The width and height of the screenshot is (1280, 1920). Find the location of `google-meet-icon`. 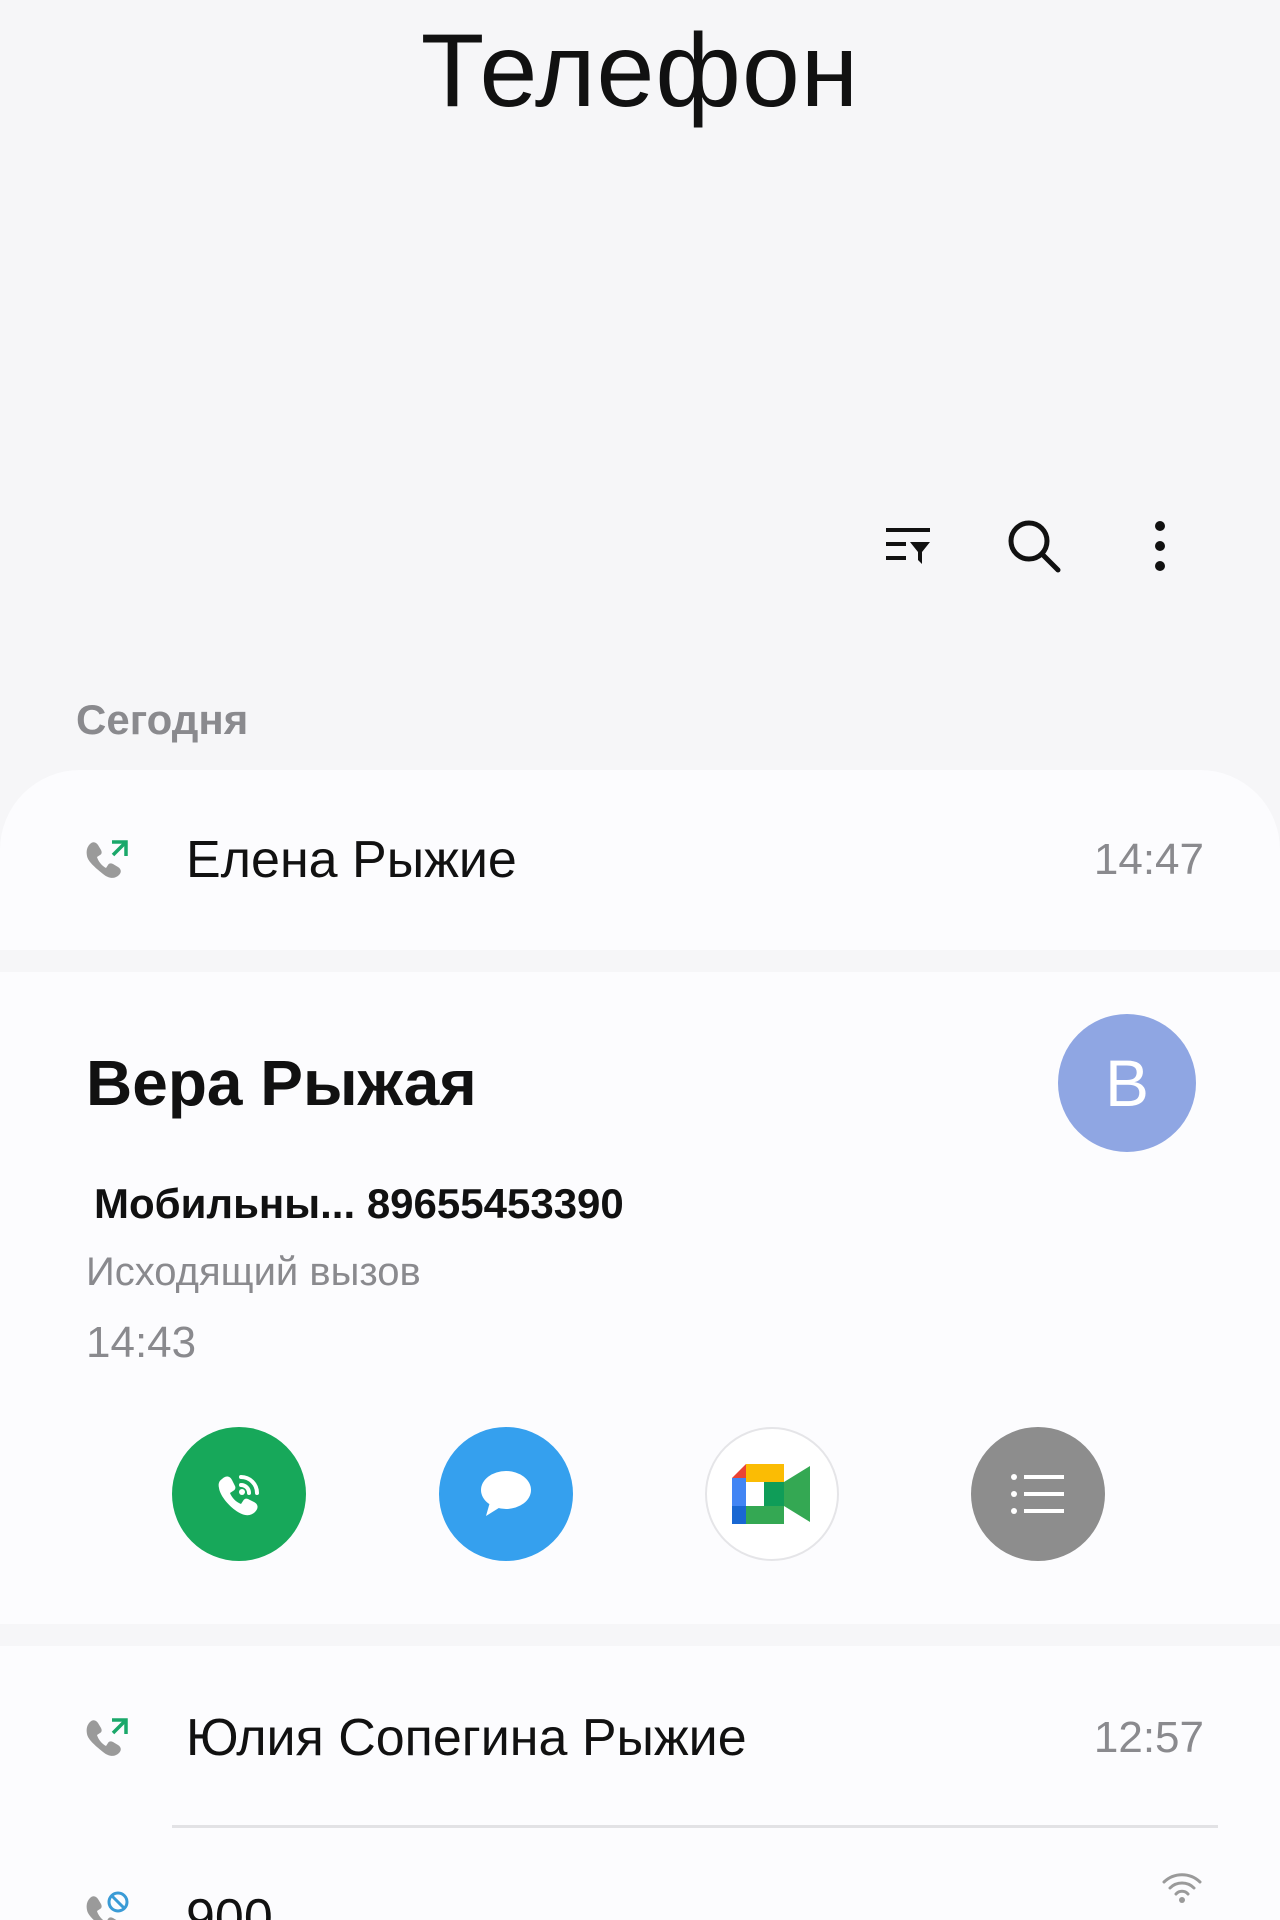

google-meet-icon is located at coordinates (771, 1494).